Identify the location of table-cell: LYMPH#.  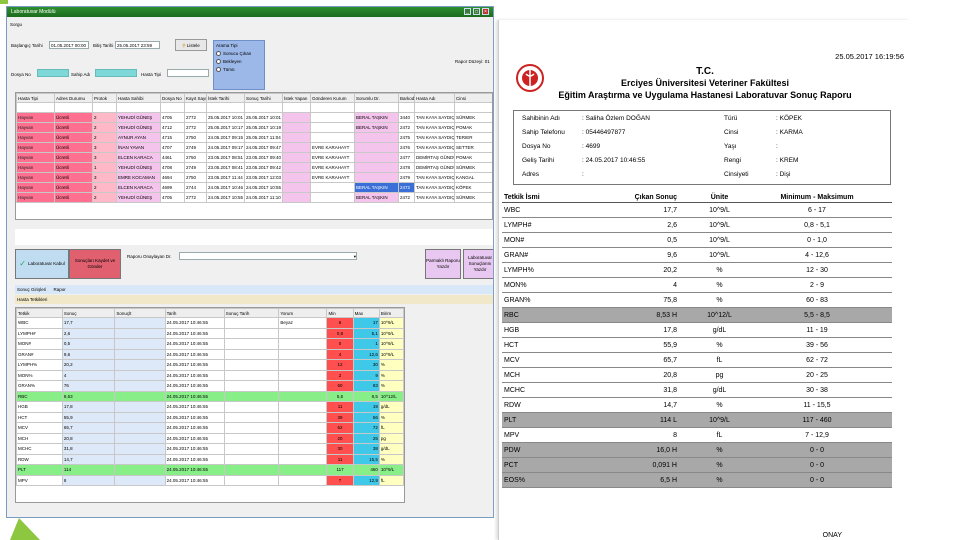
(39, 333).